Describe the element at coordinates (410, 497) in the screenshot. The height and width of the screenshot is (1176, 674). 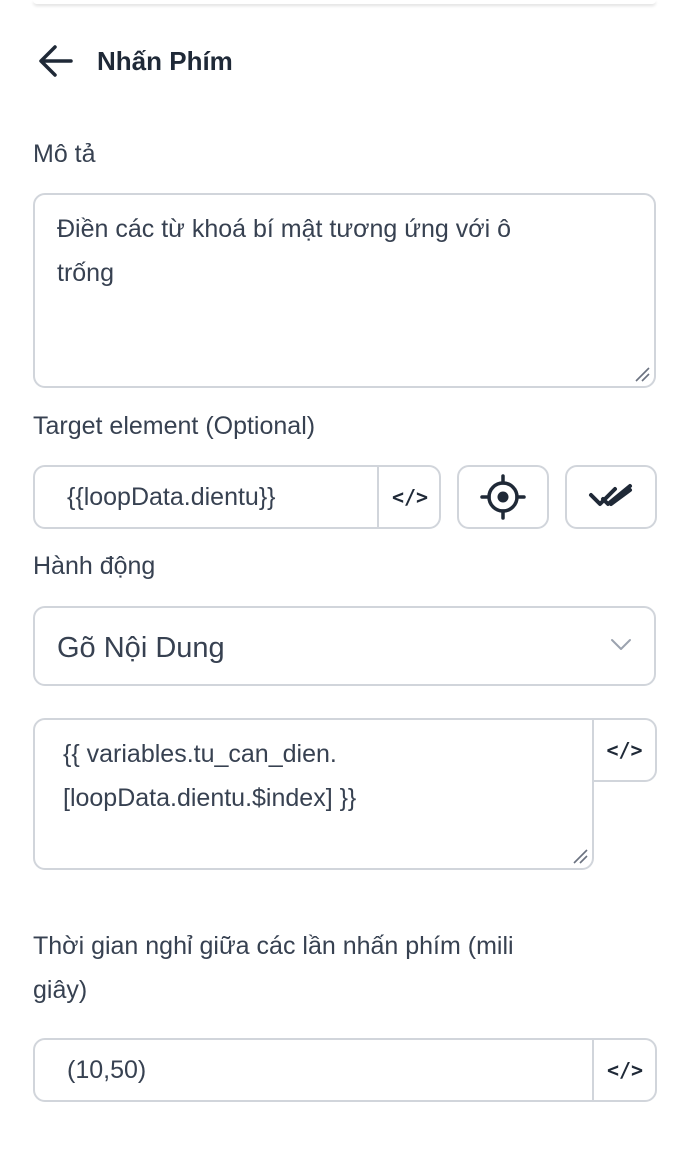
I see `code-toggle-button: </>` at that location.